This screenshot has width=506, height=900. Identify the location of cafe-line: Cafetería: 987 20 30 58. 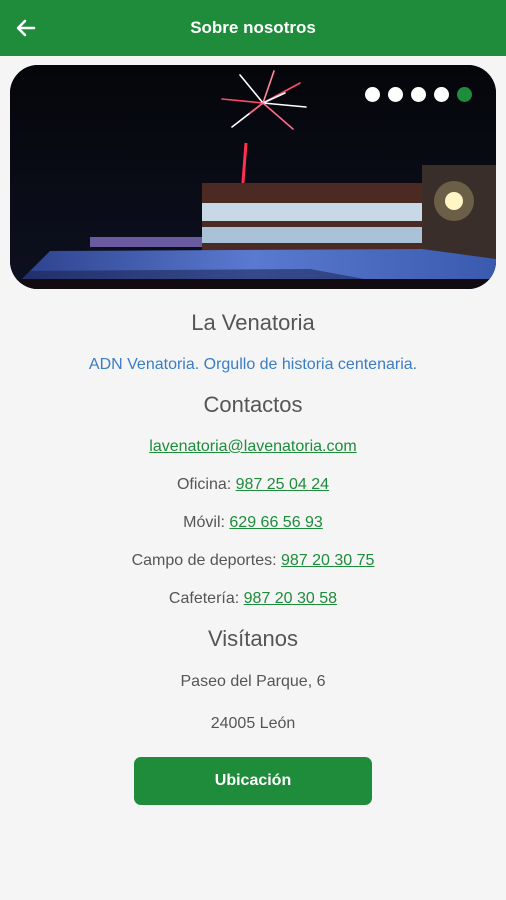
(253, 599).